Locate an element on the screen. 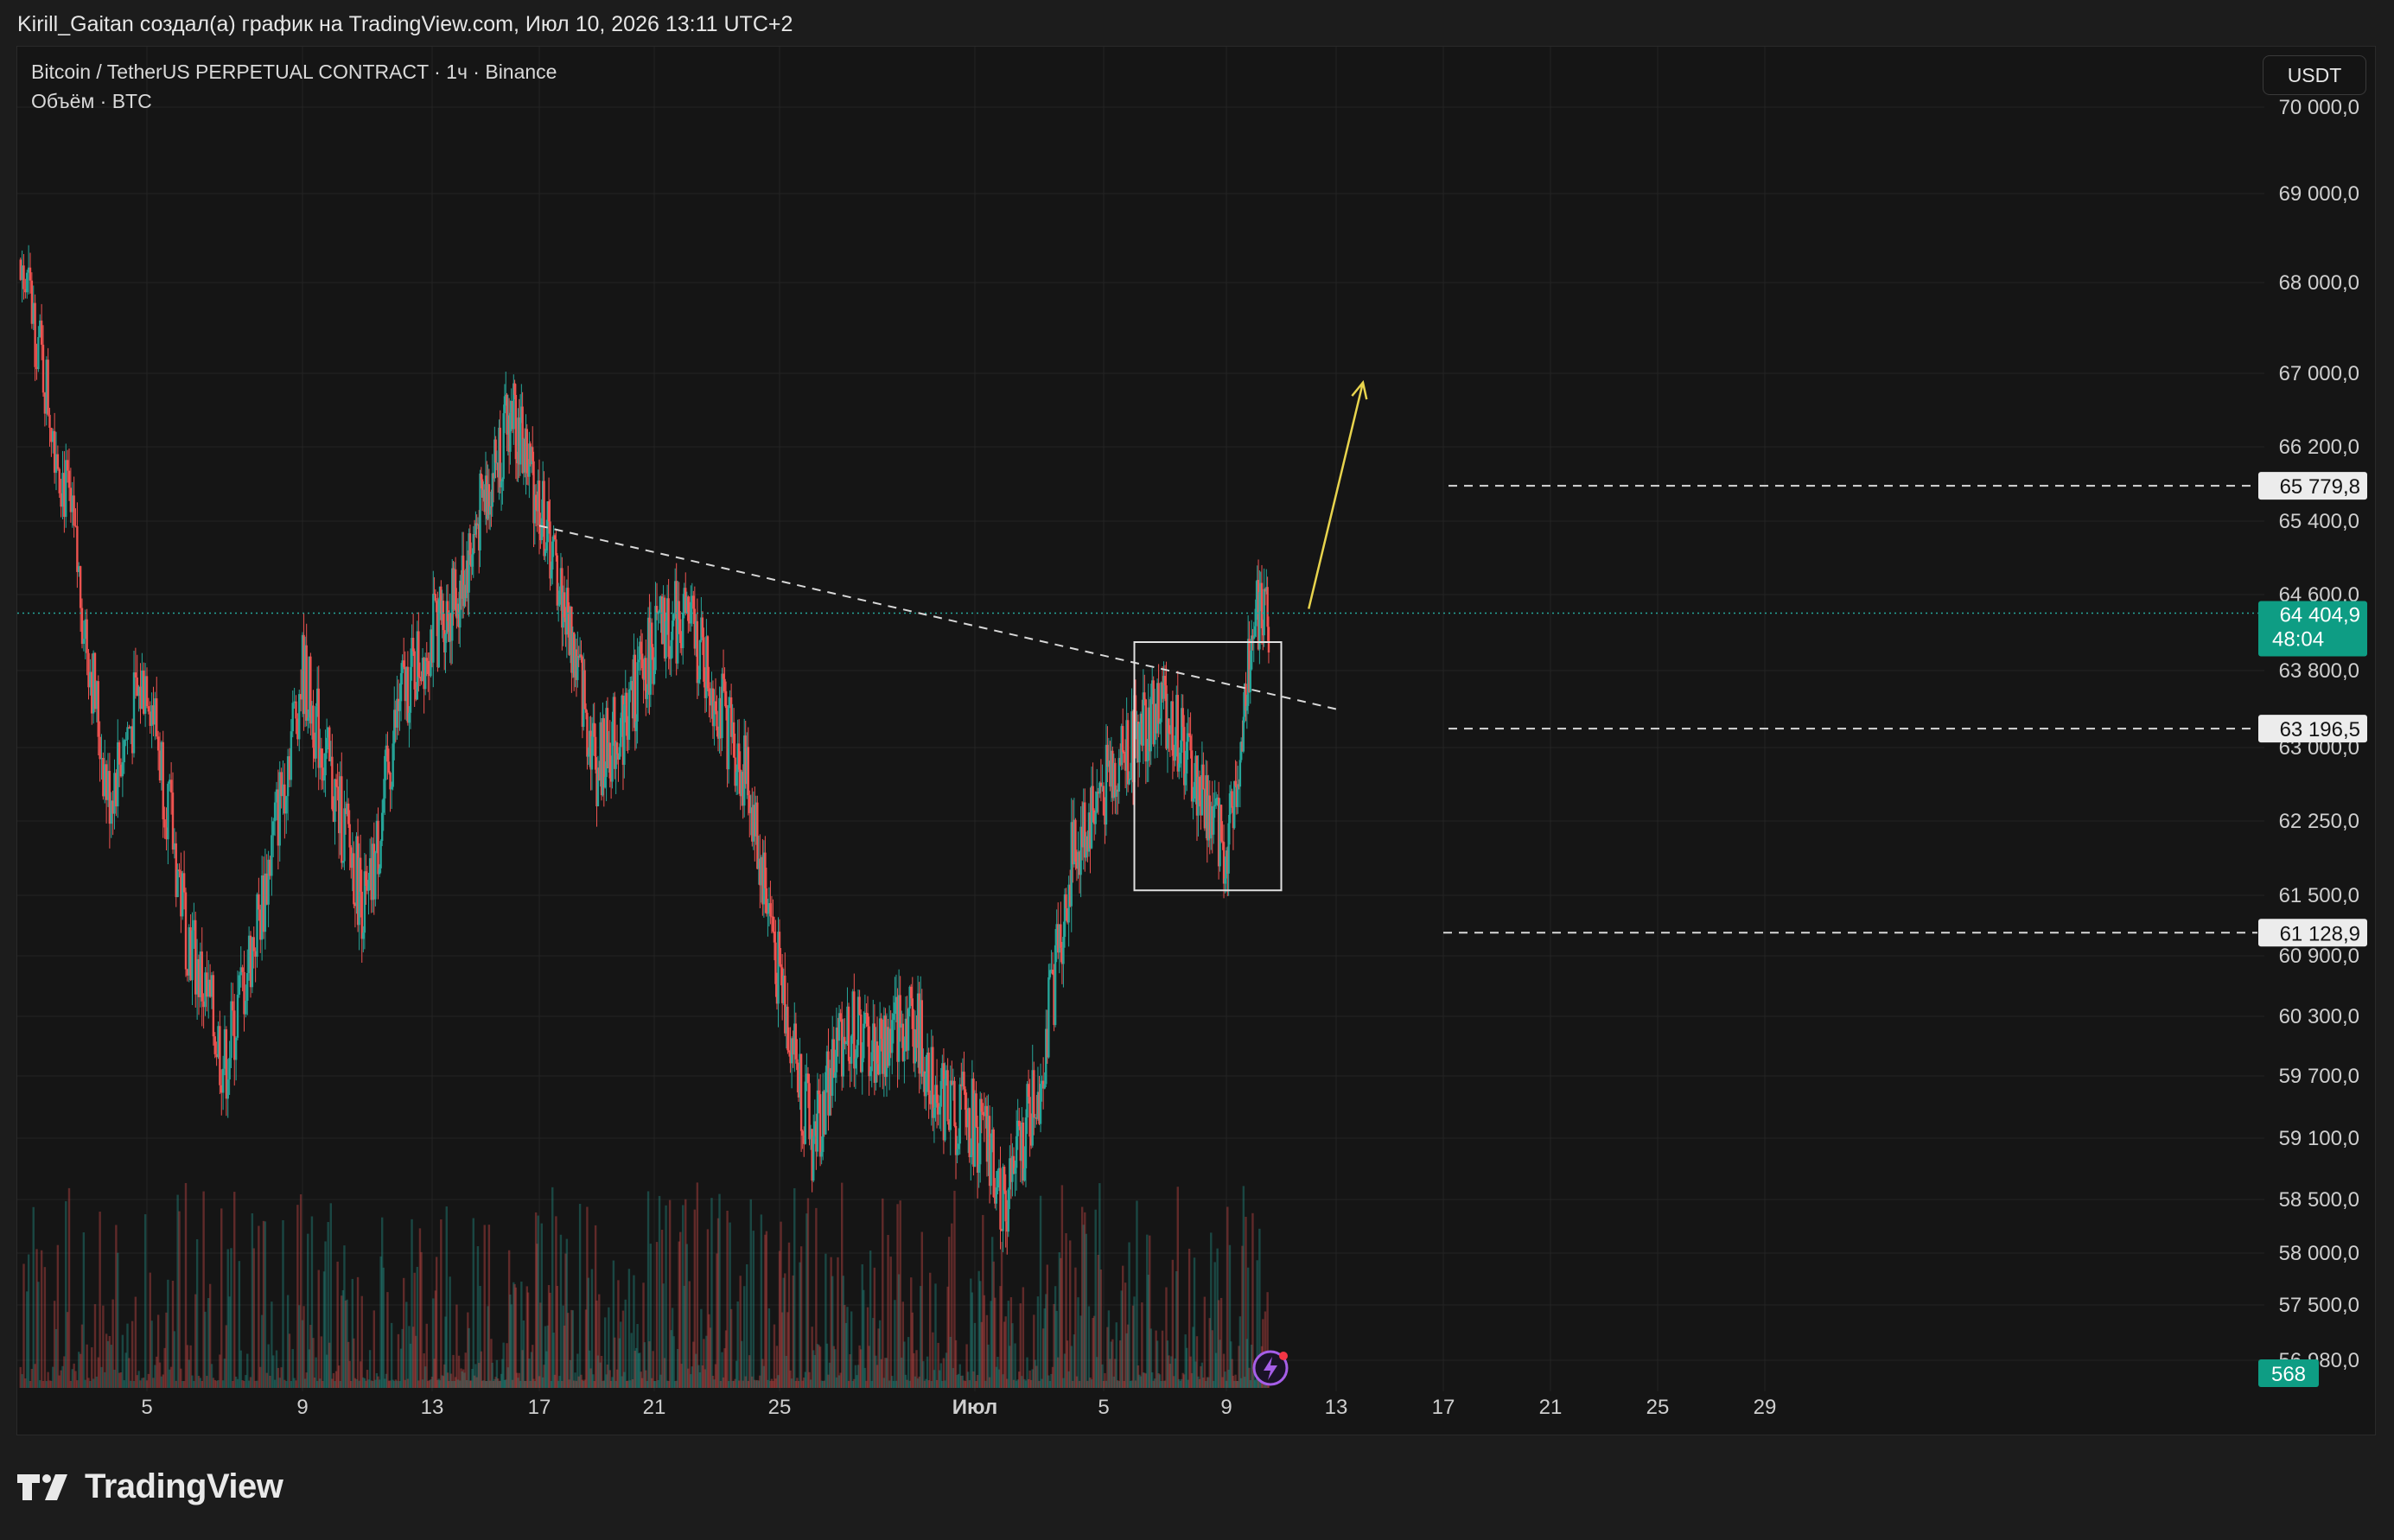 Image resolution: width=2394 pixels, height=1540 pixels. lightning-alert-icon-dot is located at coordinates (1283, 1356).